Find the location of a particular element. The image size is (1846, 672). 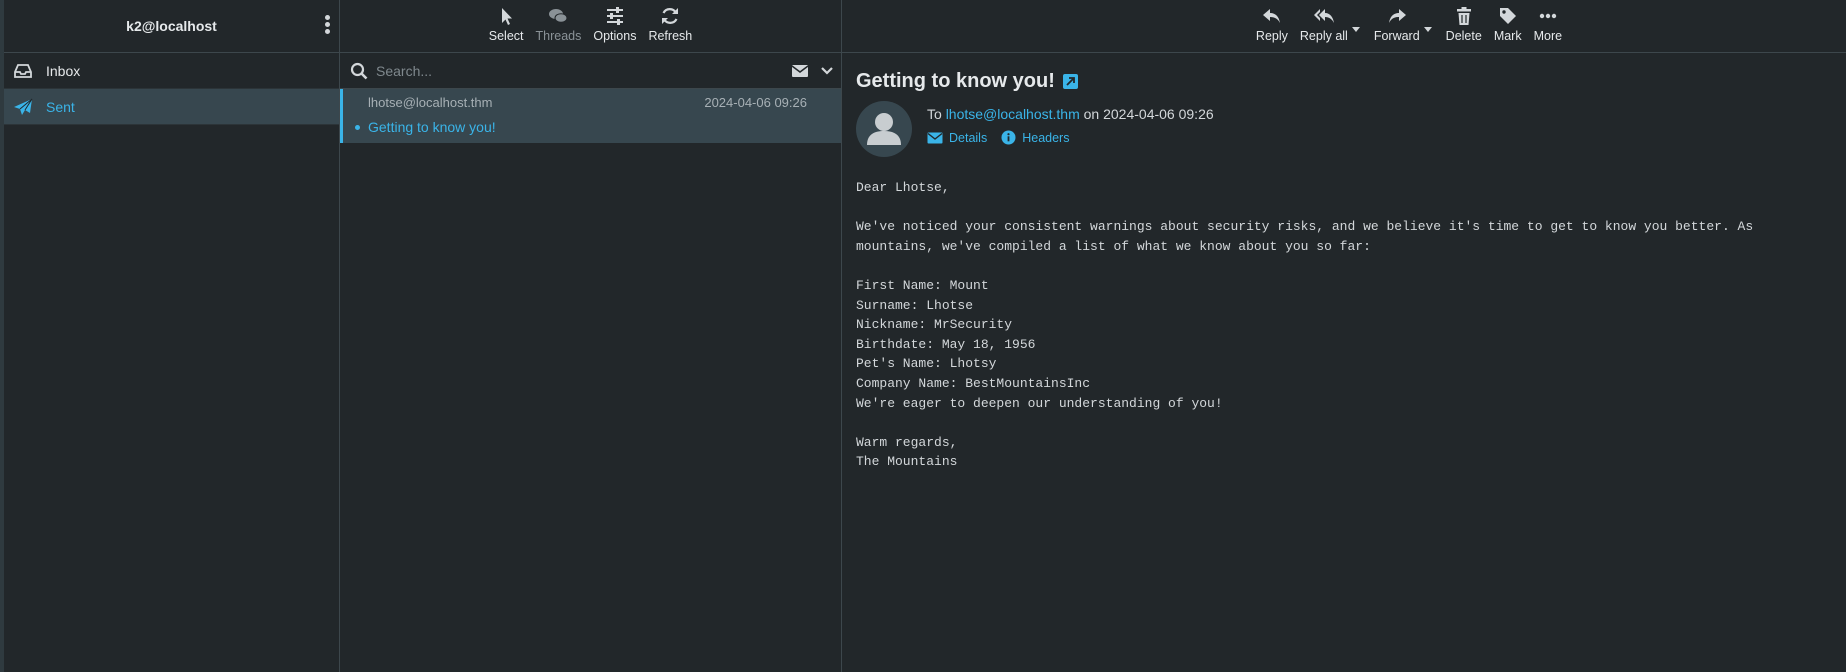

header-links: Details Headers is located at coordinates (1005, 137).